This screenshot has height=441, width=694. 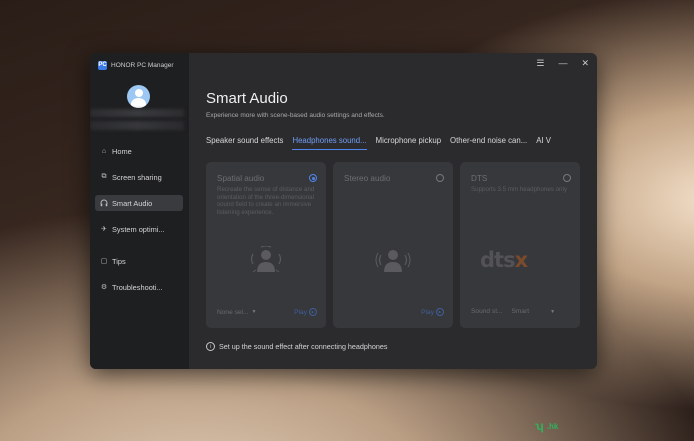 I want to click on sidebar-item-label: Screen sharing, so click(x=137, y=177).